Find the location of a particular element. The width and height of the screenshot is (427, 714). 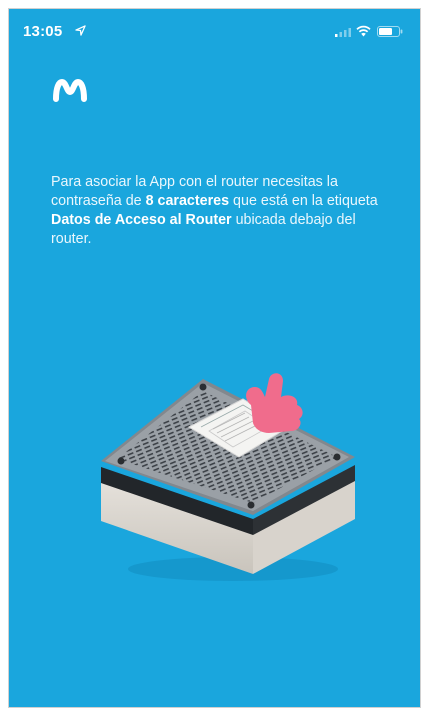

battery-icon is located at coordinates (390, 31).